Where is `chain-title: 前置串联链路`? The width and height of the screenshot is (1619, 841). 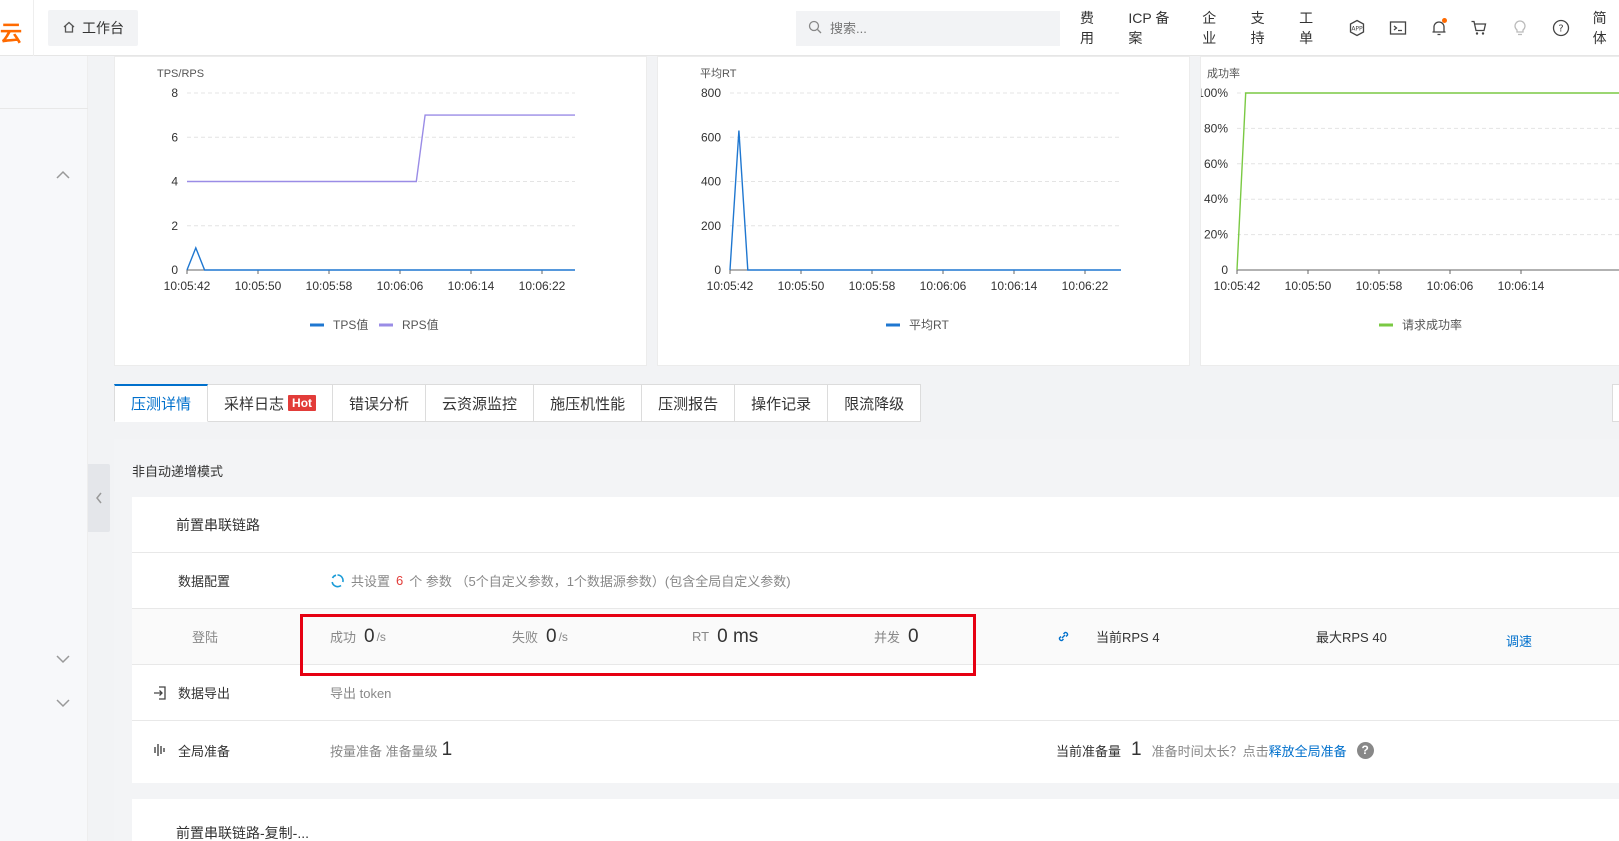 chain-title: 前置串联链路 is located at coordinates (218, 524).